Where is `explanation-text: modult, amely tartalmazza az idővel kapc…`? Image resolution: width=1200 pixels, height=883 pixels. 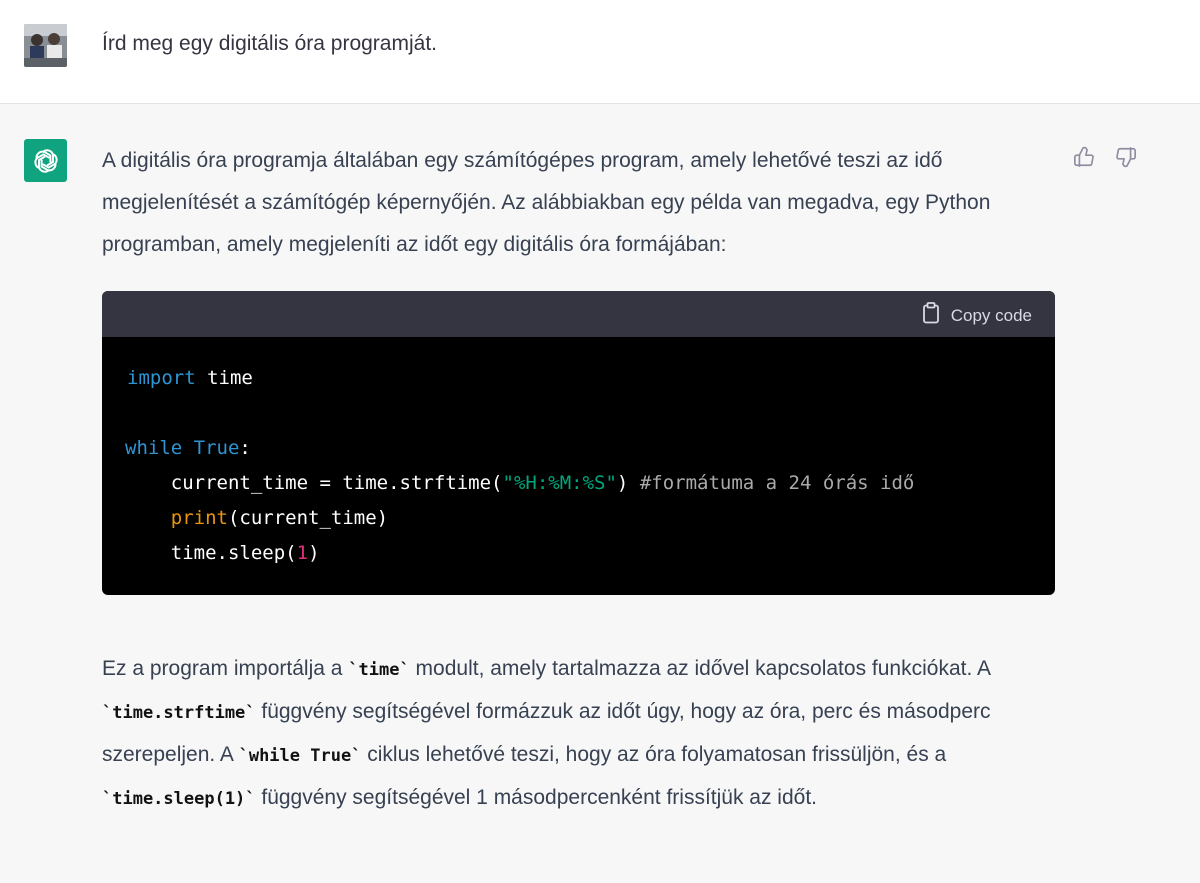 explanation-text: modult, amely tartalmazza az idővel kapc… is located at coordinates (699, 668).